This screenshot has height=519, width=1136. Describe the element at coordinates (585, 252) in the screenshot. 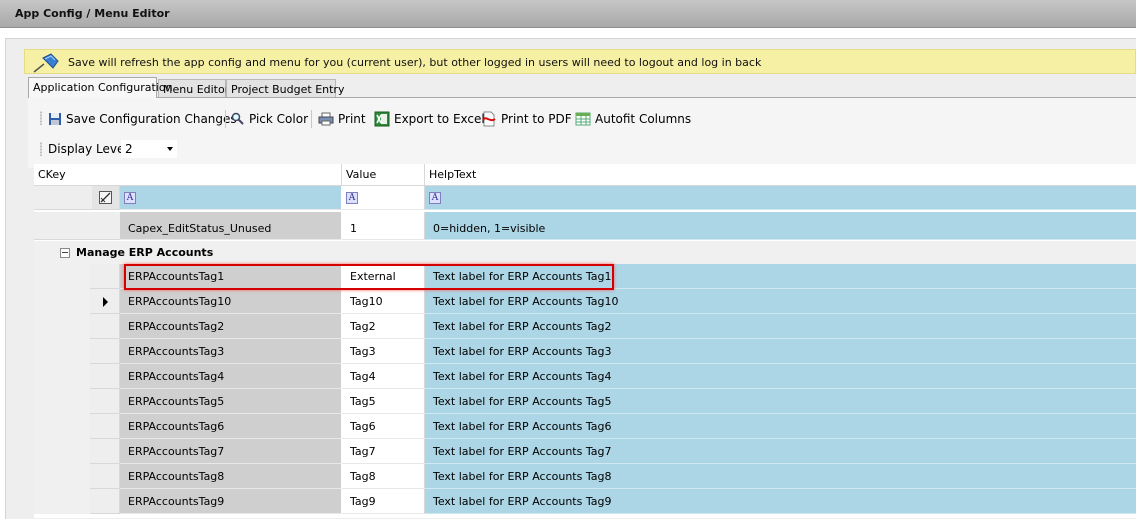

I see `group-row-manage-erp-accounts: Manage ERP Accounts` at that location.